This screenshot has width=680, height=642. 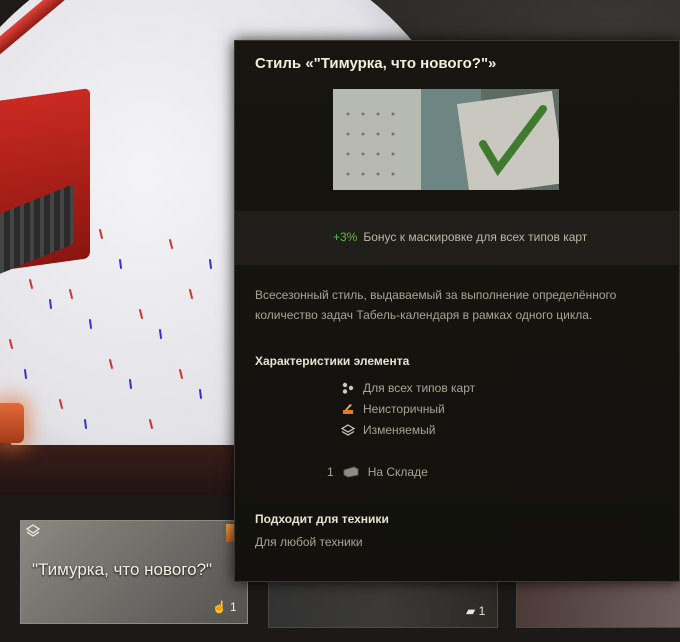 I want to click on characteristics-heading: Характеристики элемента, so click(x=332, y=361).